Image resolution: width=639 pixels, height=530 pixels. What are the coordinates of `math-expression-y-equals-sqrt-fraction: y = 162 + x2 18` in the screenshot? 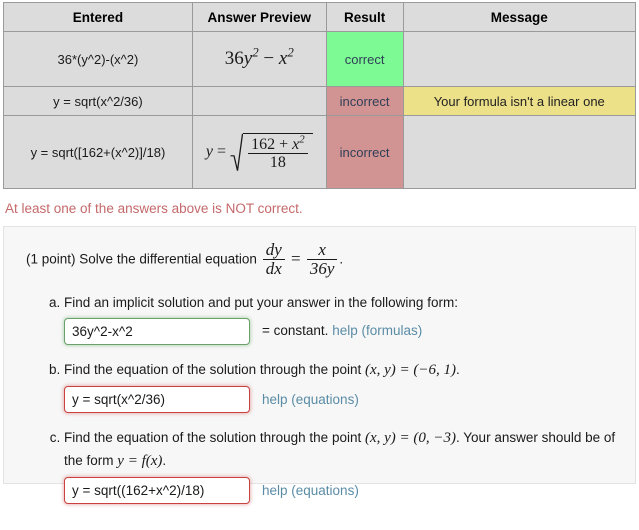 It's located at (259, 152).